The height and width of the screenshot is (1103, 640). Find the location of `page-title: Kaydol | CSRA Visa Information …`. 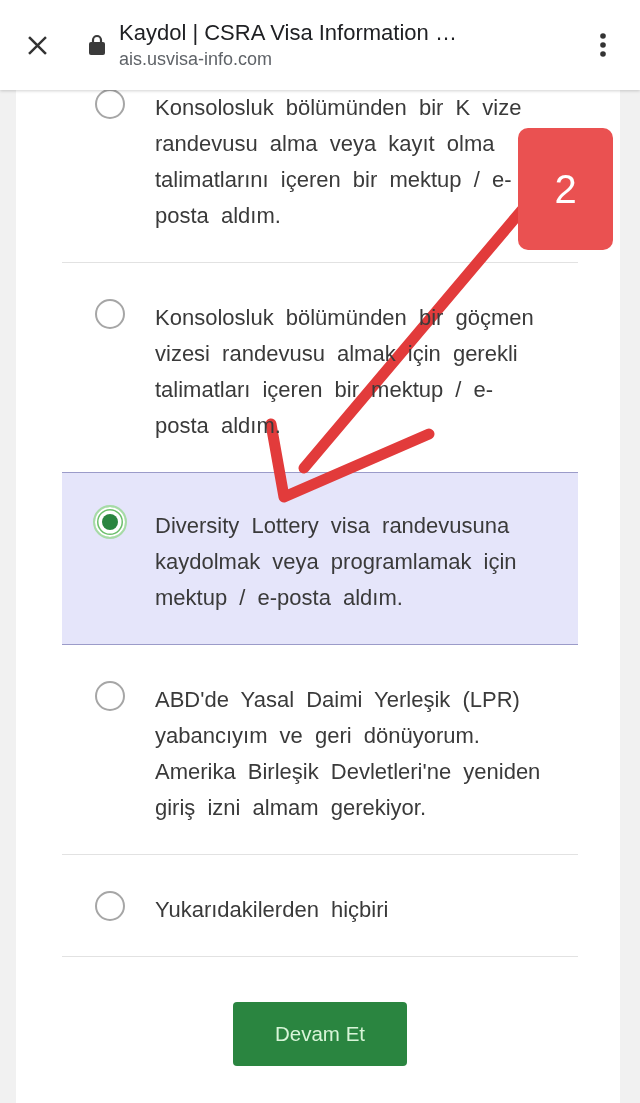

page-title: Kaydol | CSRA Visa Information … is located at coordinates (288, 33).